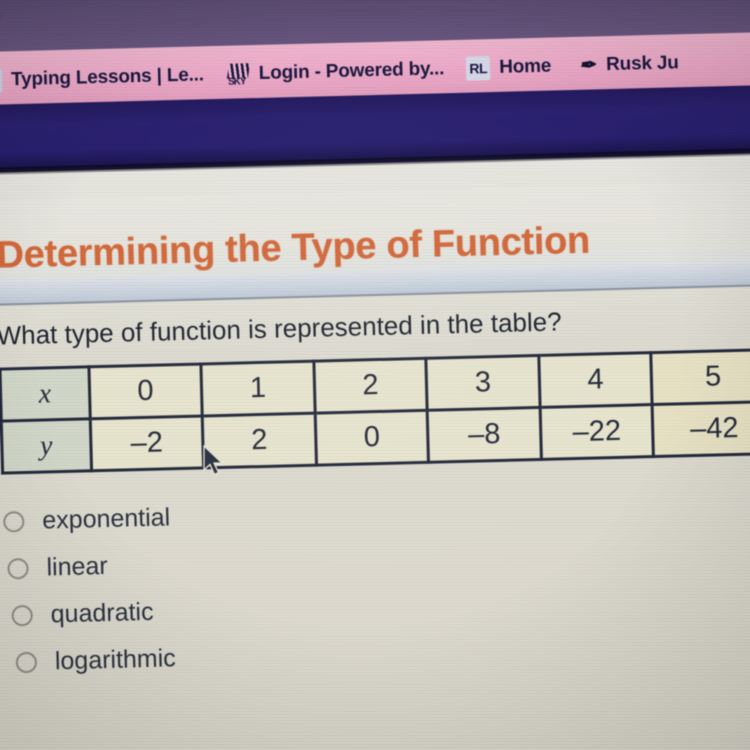 The image size is (750, 750). Describe the element at coordinates (525, 66) in the screenshot. I see `bookmark-label: Home` at that location.